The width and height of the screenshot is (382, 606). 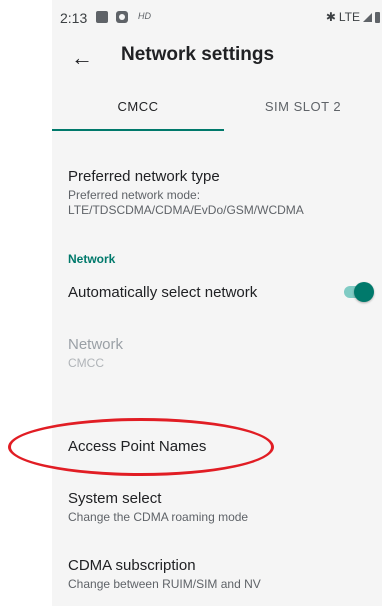 What do you see at coordinates (74, 18) in the screenshot?
I see `status-time: 2:13` at bounding box center [74, 18].